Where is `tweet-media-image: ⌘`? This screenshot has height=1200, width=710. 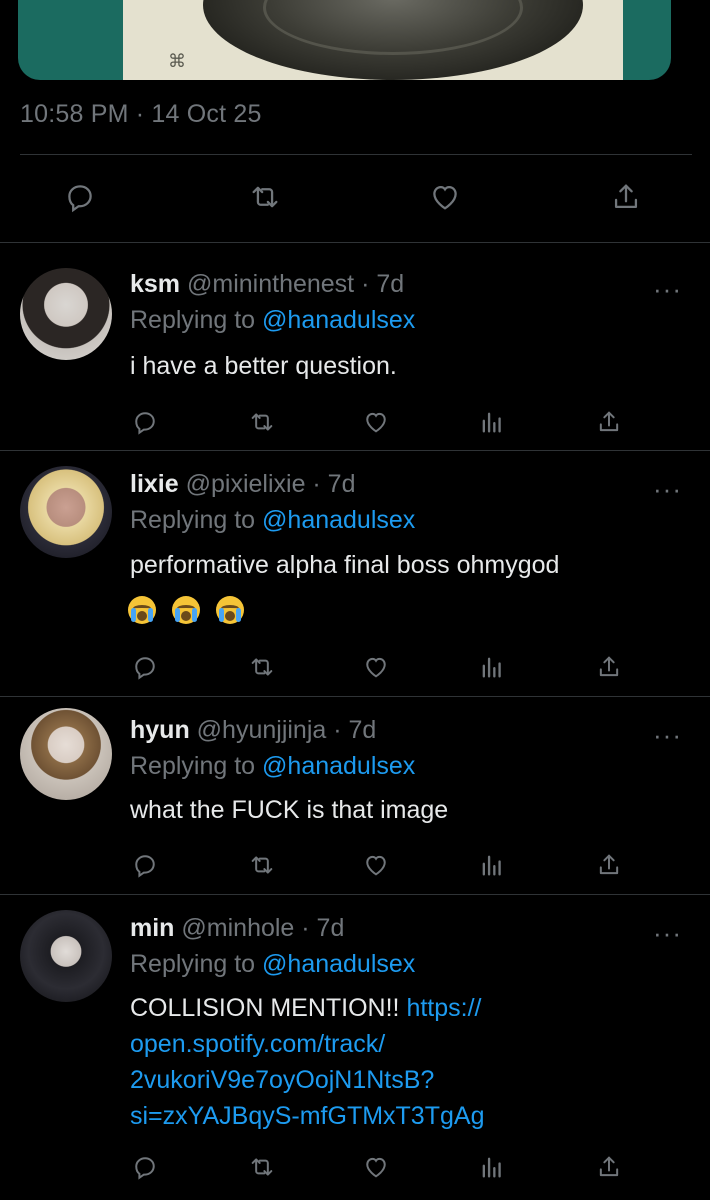
tweet-media-image: ⌘ is located at coordinates (344, 40).